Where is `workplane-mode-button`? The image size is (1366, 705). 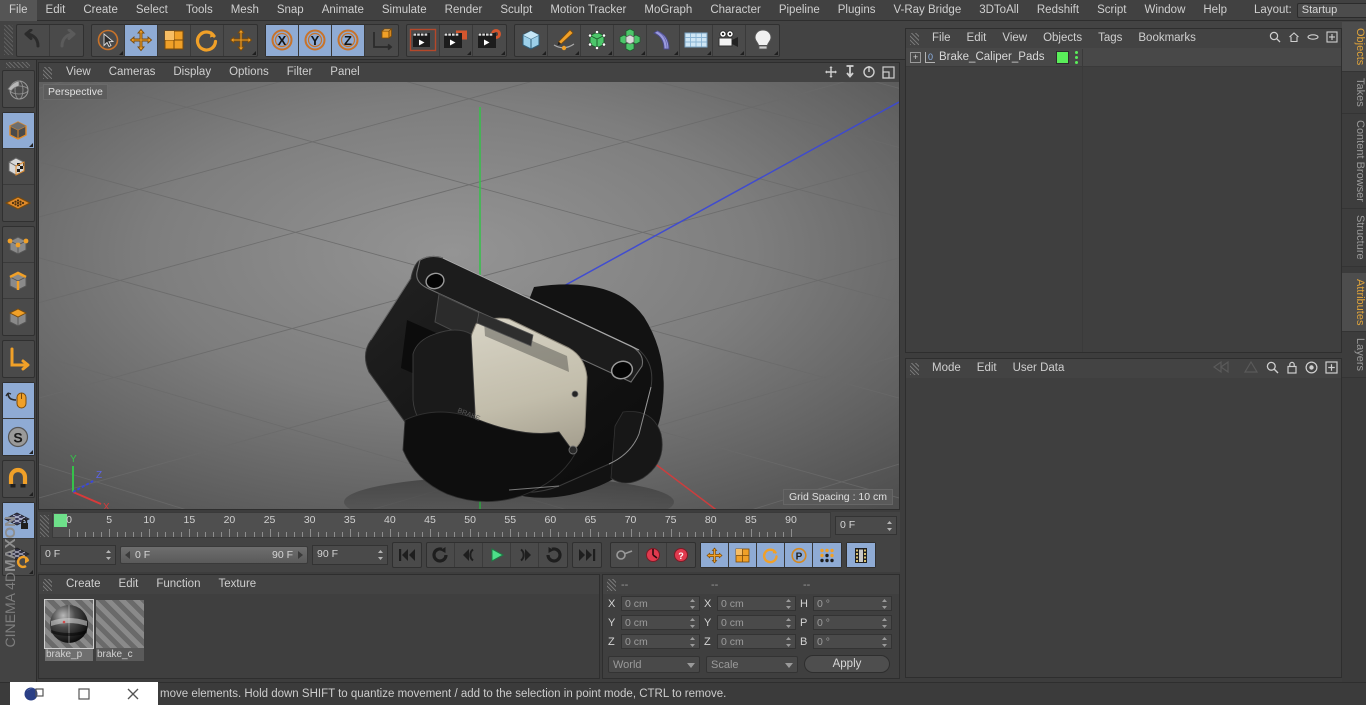
workplane-mode-button is located at coordinates (18, 203).